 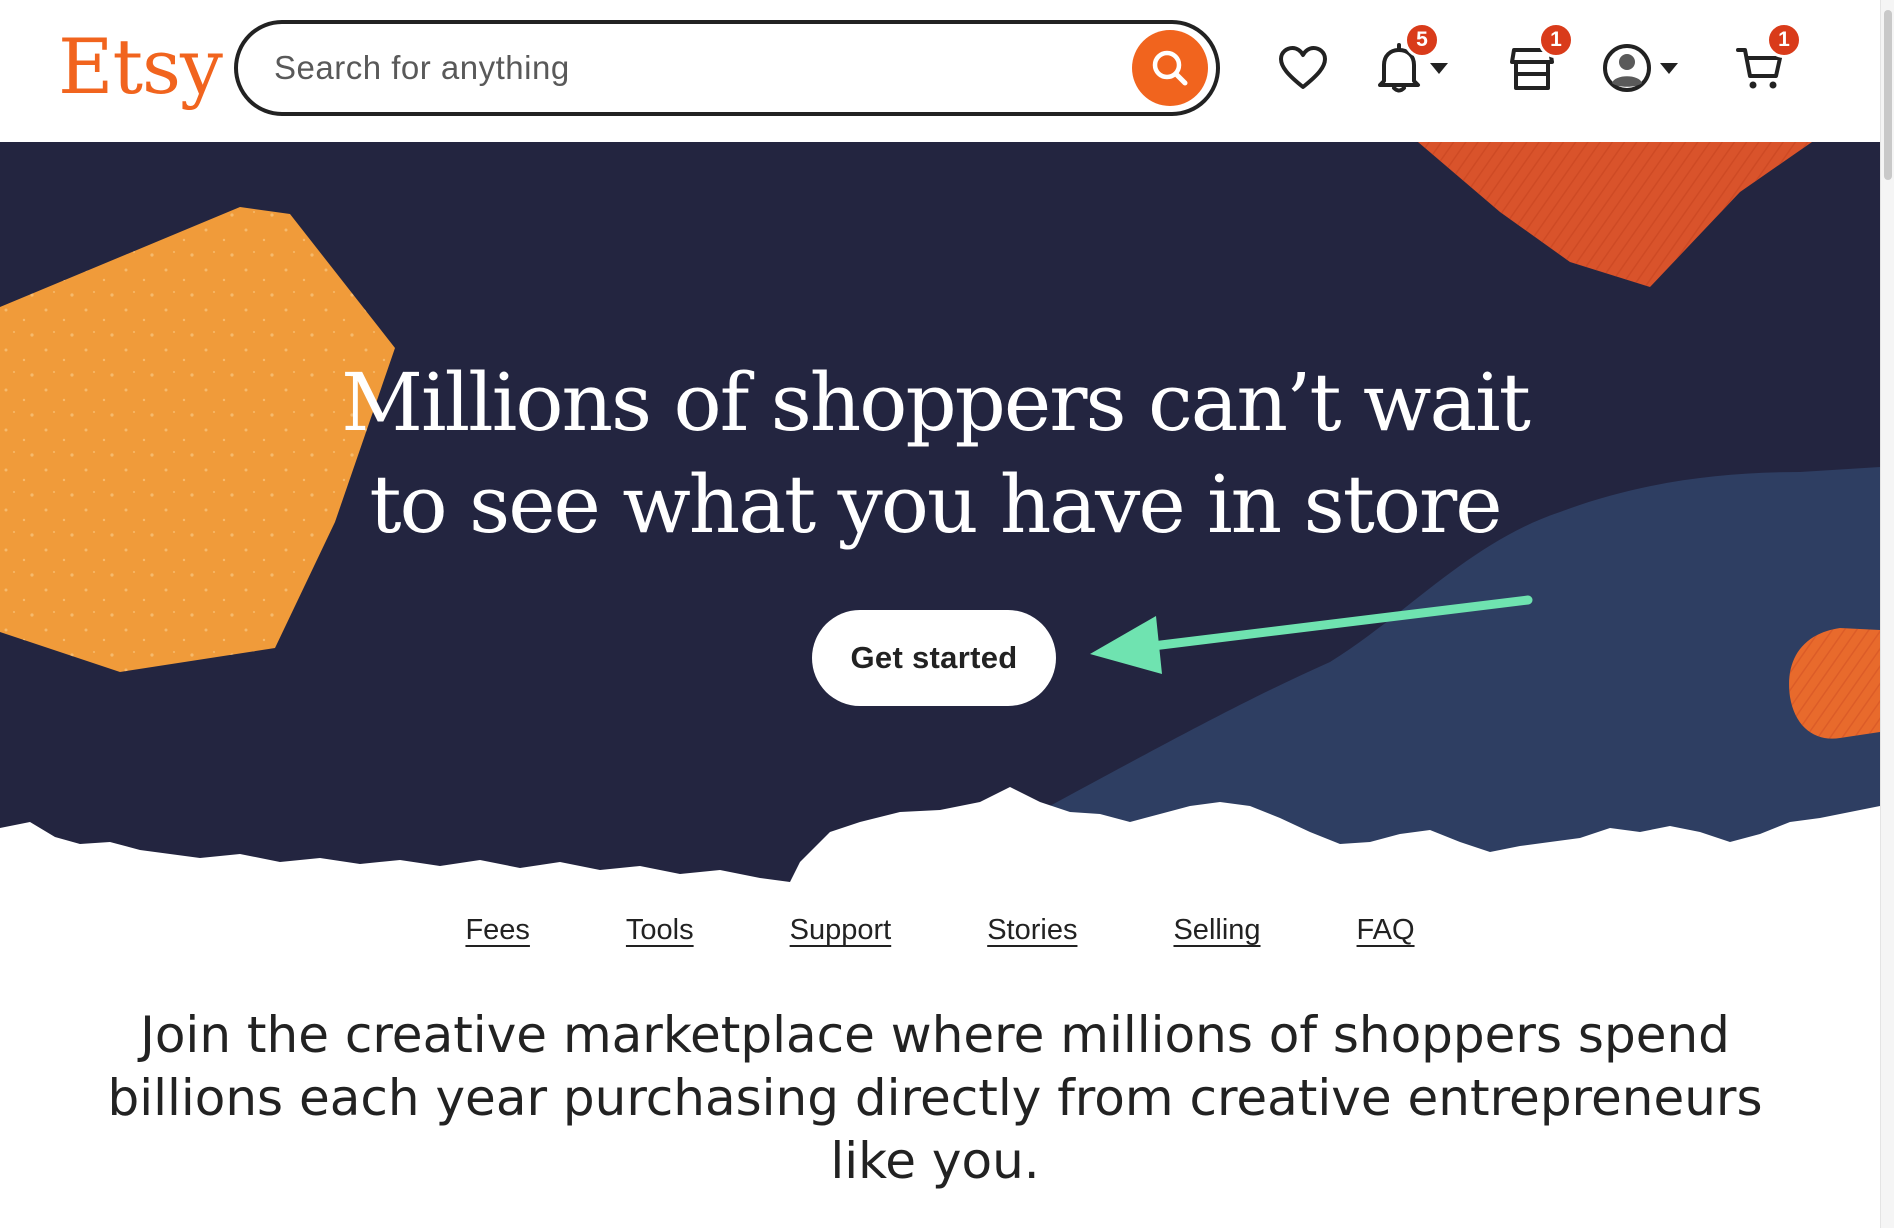 What do you see at coordinates (1422, 40) in the screenshot?
I see `notifications-badge: 5` at bounding box center [1422, 40].